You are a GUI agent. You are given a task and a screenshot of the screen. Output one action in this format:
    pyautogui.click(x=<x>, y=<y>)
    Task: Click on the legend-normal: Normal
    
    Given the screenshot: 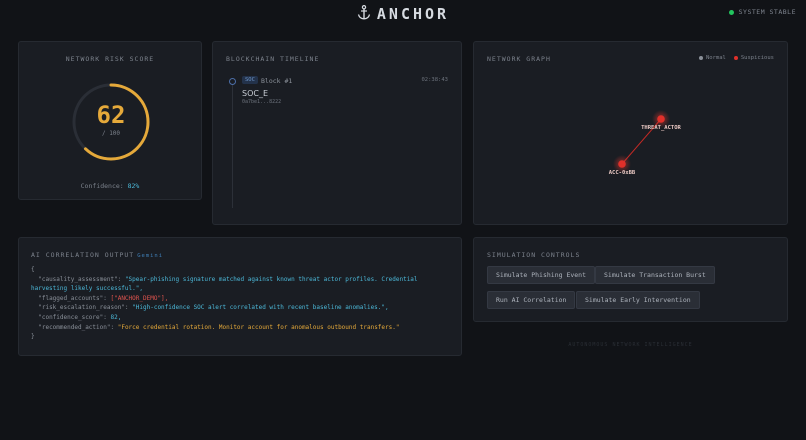 What is the action you would take?
    pyautogui.click(x=712, y=58)
    